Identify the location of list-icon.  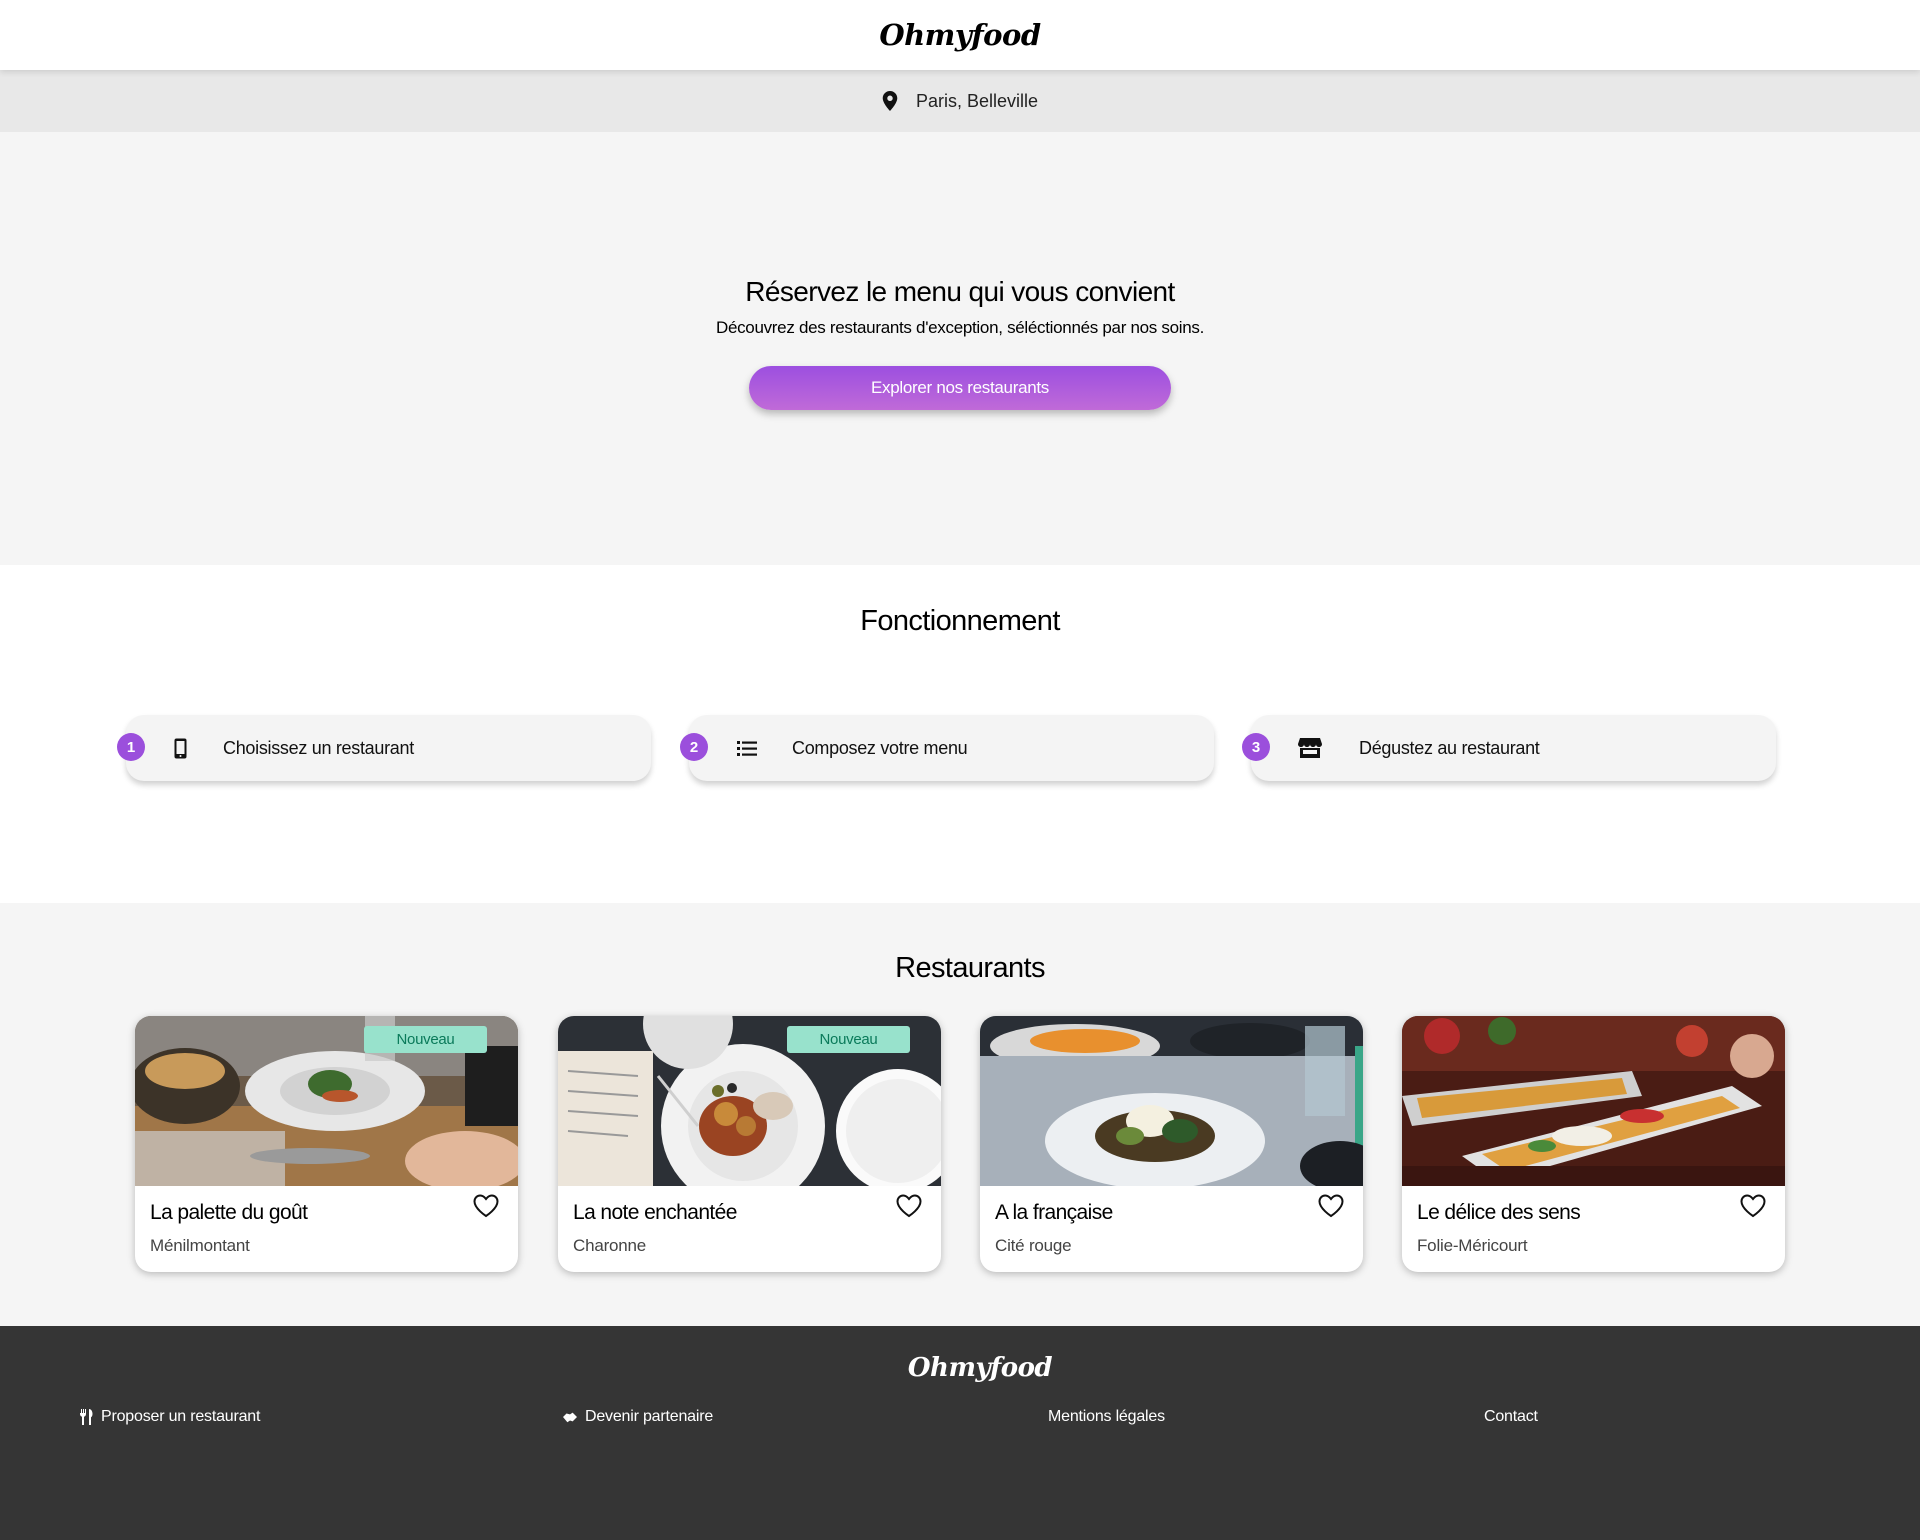
(747, 748).